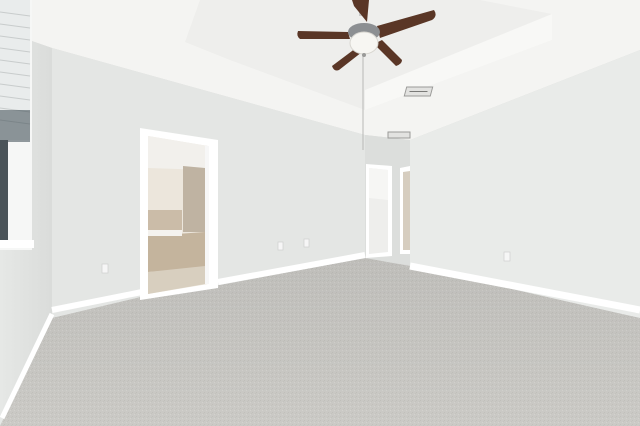  Describe the element at coordinates (388, 211) in the screenshot. I see `hallway-doorway` at that location.